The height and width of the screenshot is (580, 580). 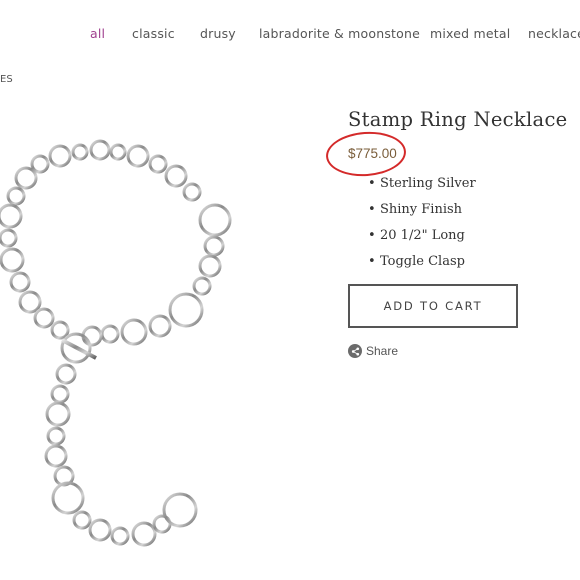 I want to click on nav-item-necklace: necklace, so click(x=554, y=33).